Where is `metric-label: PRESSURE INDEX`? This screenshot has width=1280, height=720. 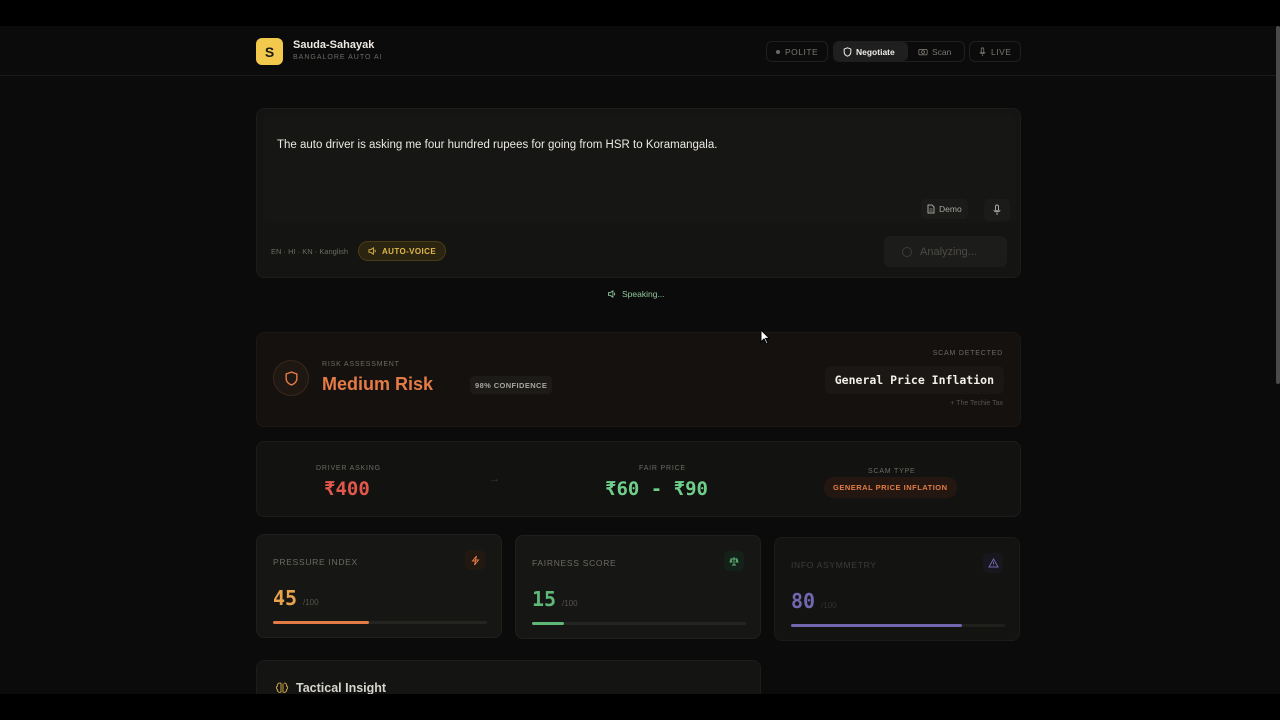
metric-label: PRESSURE INDEX is located at coordinates (315, 562).